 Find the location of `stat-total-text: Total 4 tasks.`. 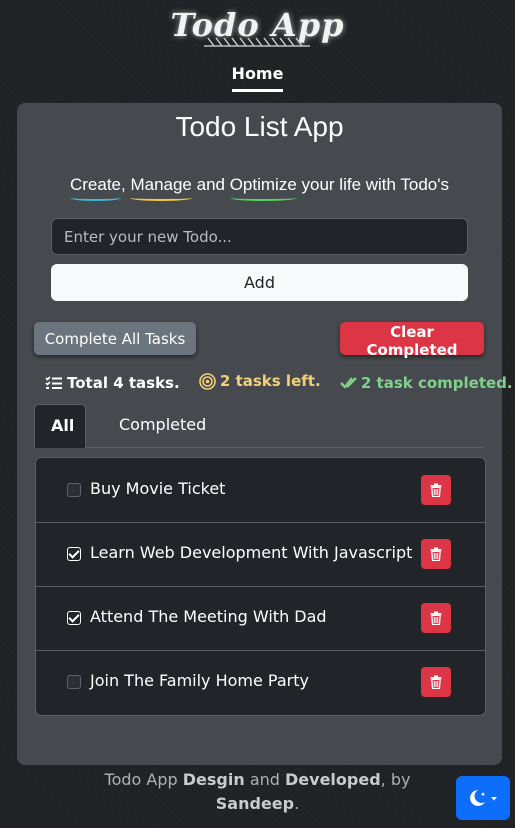

stat-total-text: Total 4 tasks. is located at coordinates (123, 382).